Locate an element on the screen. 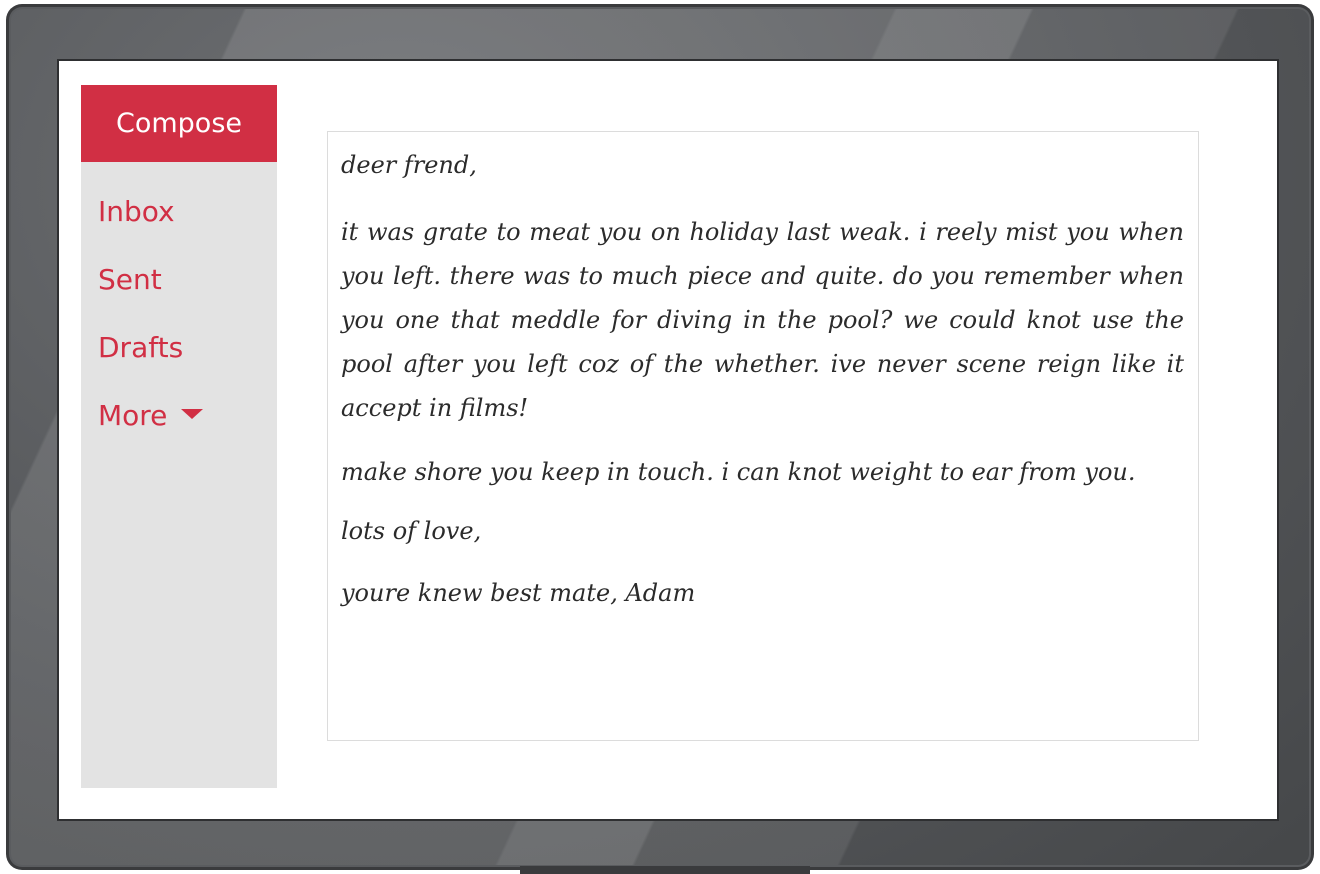 The width and height of the screenshot is (1320, 874). sidebar-item-label: Drafts is located at coordinates (141, 347).